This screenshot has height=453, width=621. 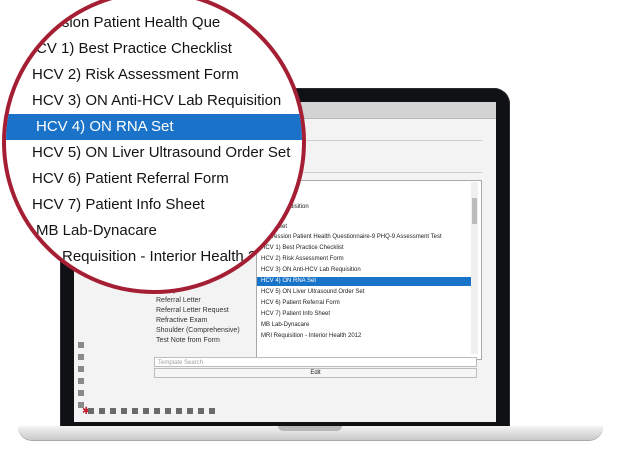 What do you see at coordinates (198, 301) in the screenshot?
I see `list-item: Referral Letter` at bounding box center [198, 301].